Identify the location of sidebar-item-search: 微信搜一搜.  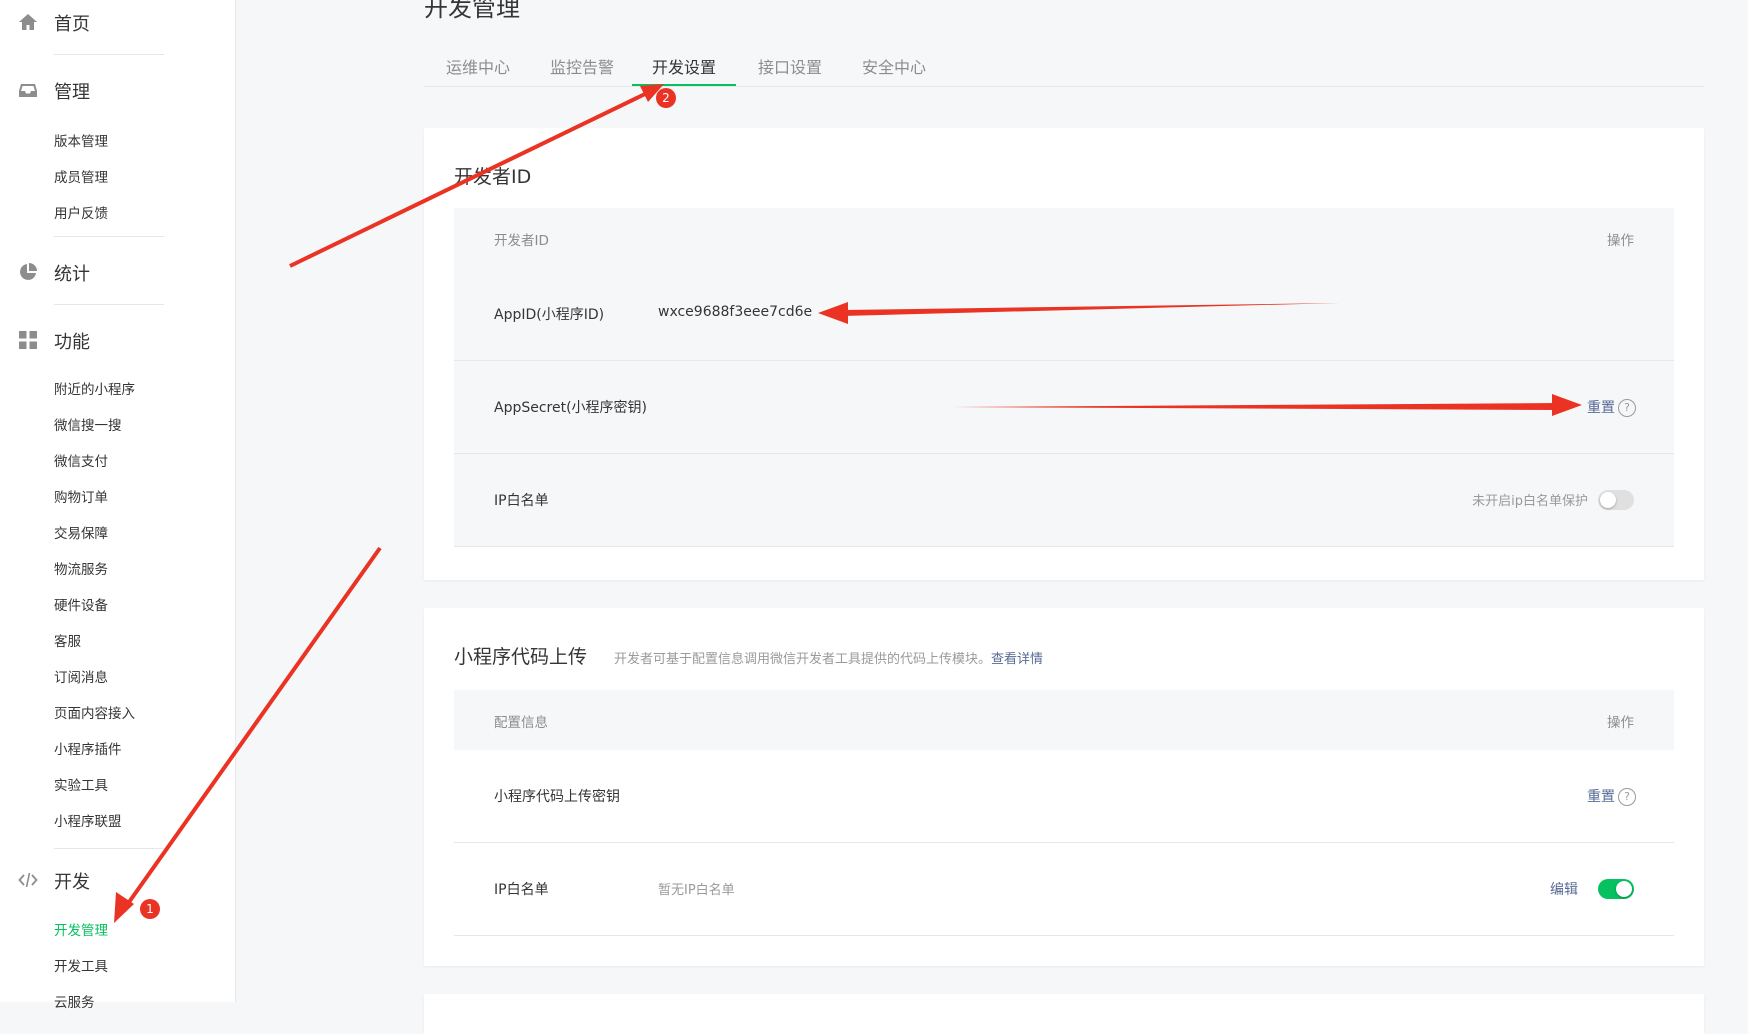
(88, 424).